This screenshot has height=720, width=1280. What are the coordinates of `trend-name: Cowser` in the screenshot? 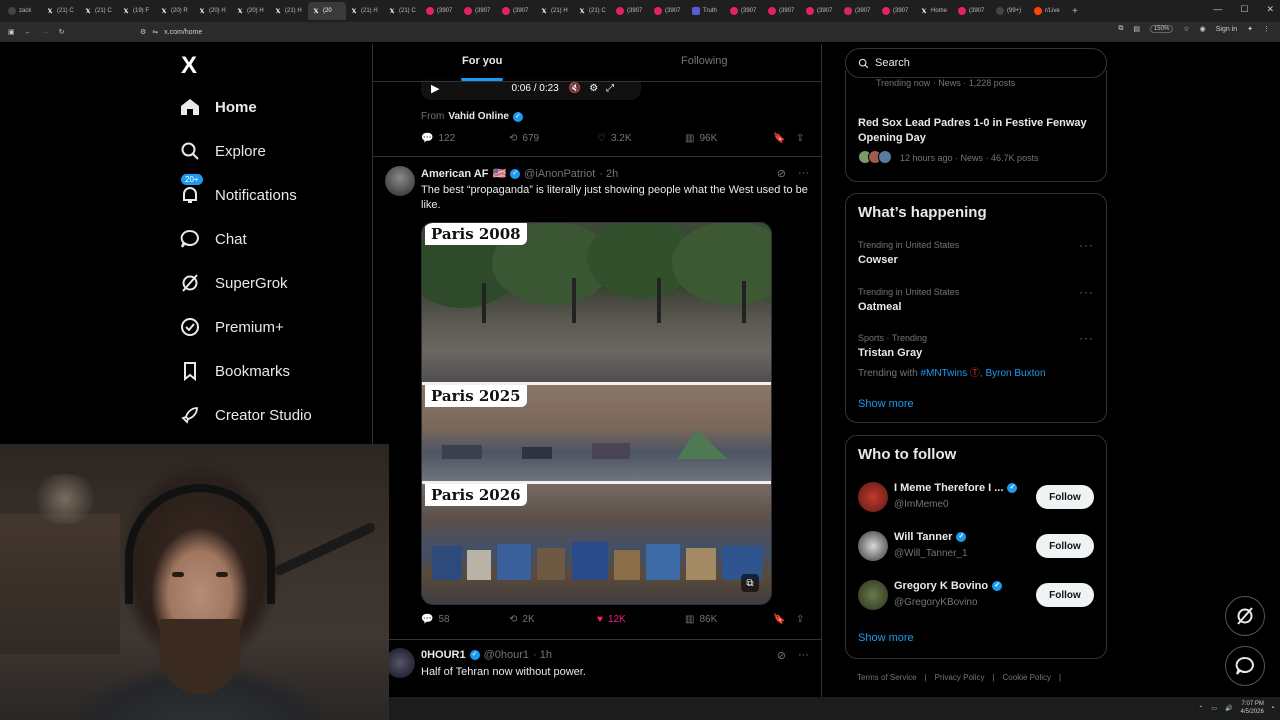 It's located at (878, 260).